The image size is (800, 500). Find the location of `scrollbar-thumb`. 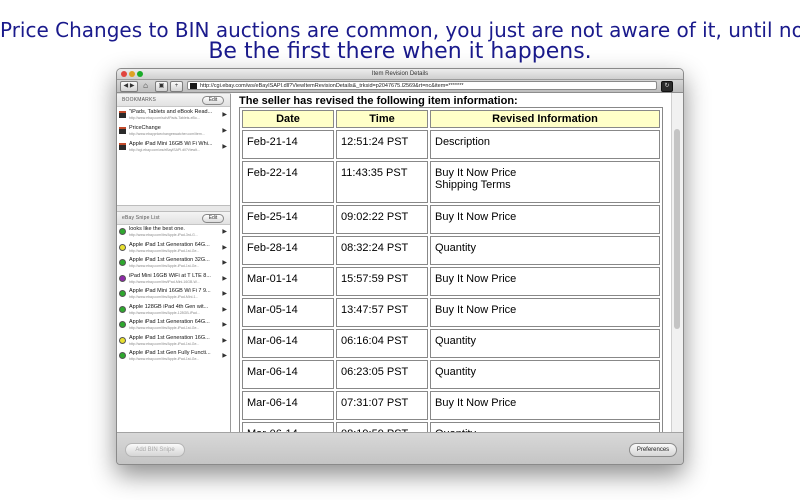

scrollbar-thumb is located at coordinates (677, 229).